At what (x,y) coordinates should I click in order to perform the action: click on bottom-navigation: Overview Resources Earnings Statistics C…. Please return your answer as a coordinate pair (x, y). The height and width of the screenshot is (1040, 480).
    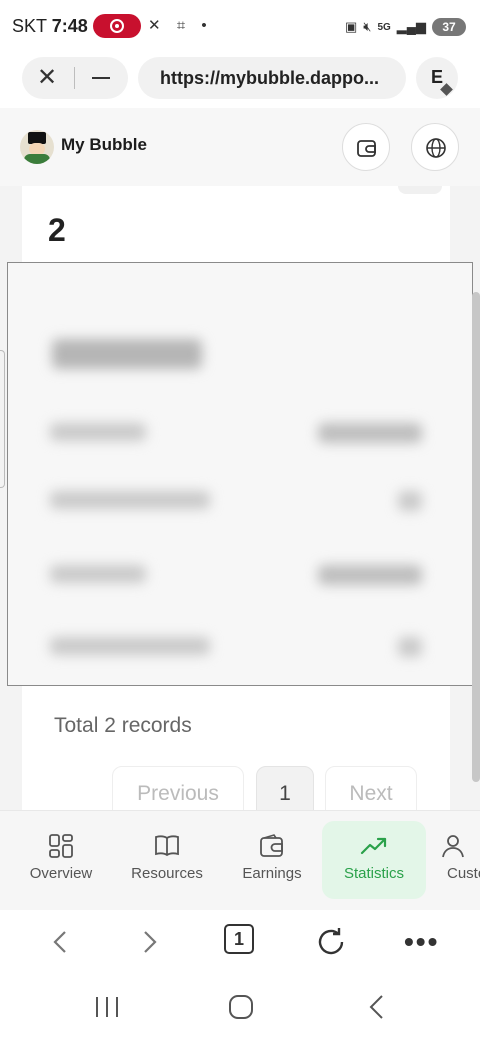
    Looking at the image, I should click on (240, 860).